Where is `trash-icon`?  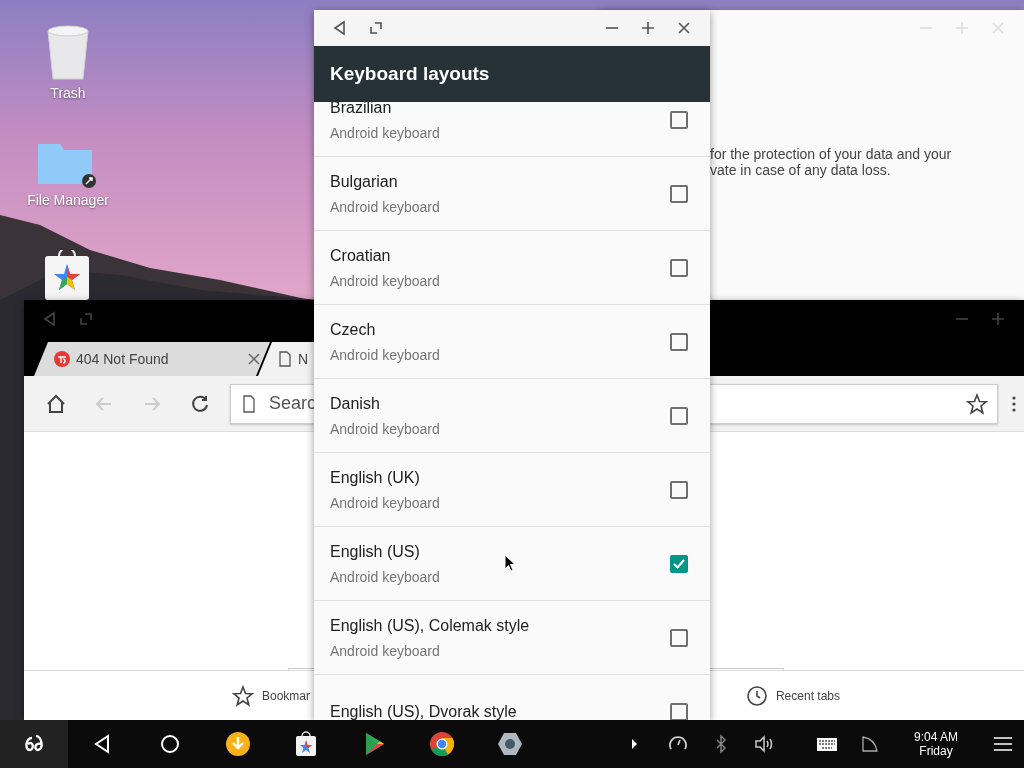 trash-icon is located at coordinates (68, 53).